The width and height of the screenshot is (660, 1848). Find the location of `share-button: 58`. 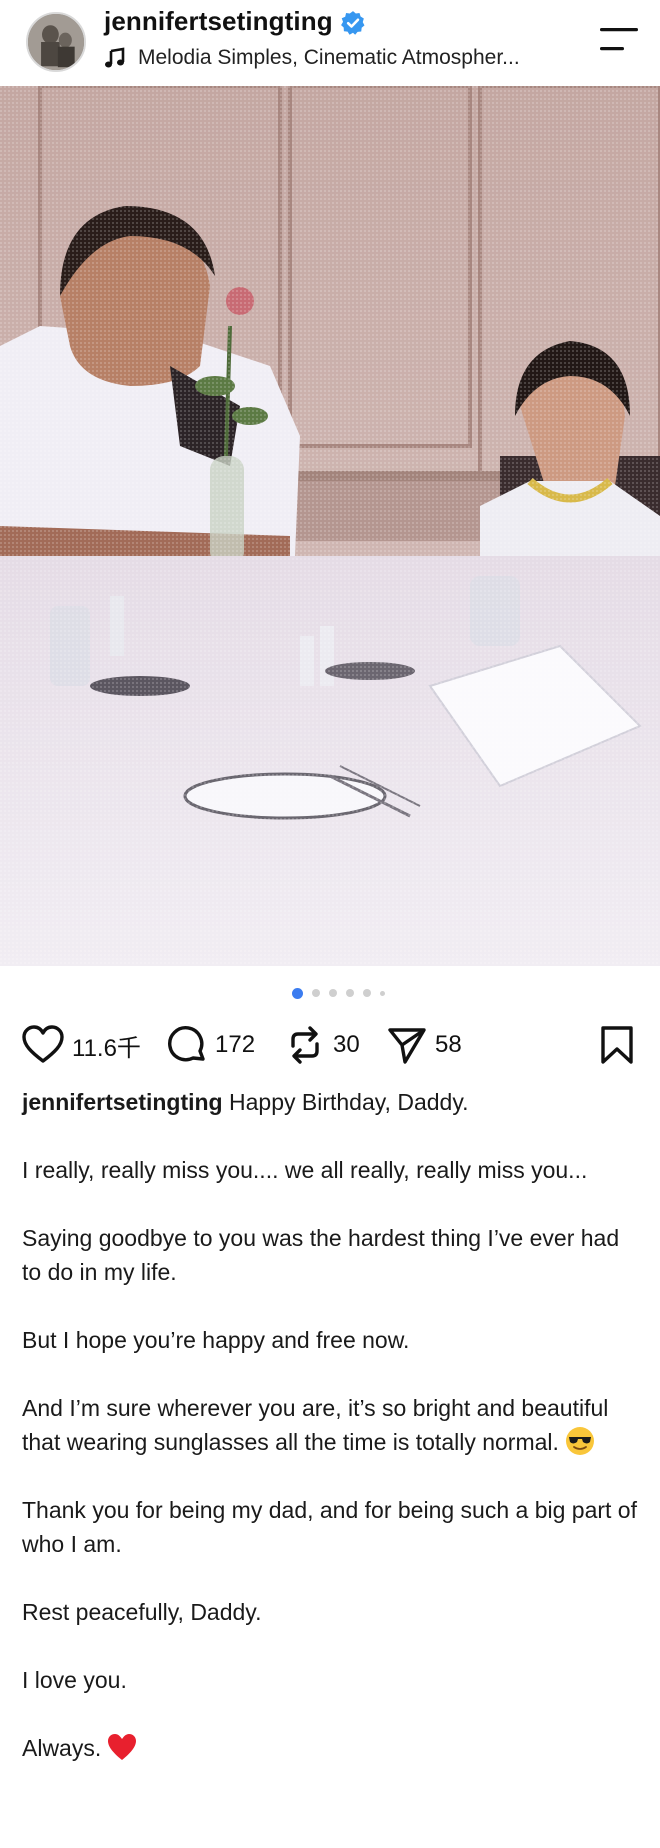

share-button: 58 is located at coordinates (424, 1045).